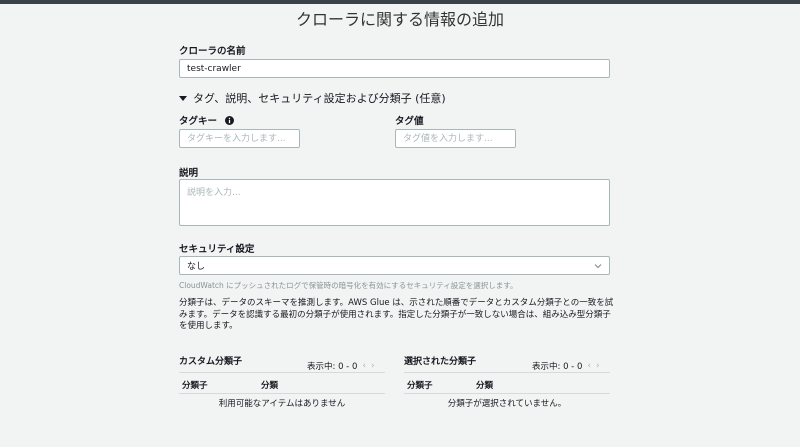 Image resolution: width=800 pixels, height=447 pixels. What do you see at coordinates (557, 367) in the screenshot?
I see `selected-classifiers-range: 表示中: 0 - 0` at bounding box center [557, 367].